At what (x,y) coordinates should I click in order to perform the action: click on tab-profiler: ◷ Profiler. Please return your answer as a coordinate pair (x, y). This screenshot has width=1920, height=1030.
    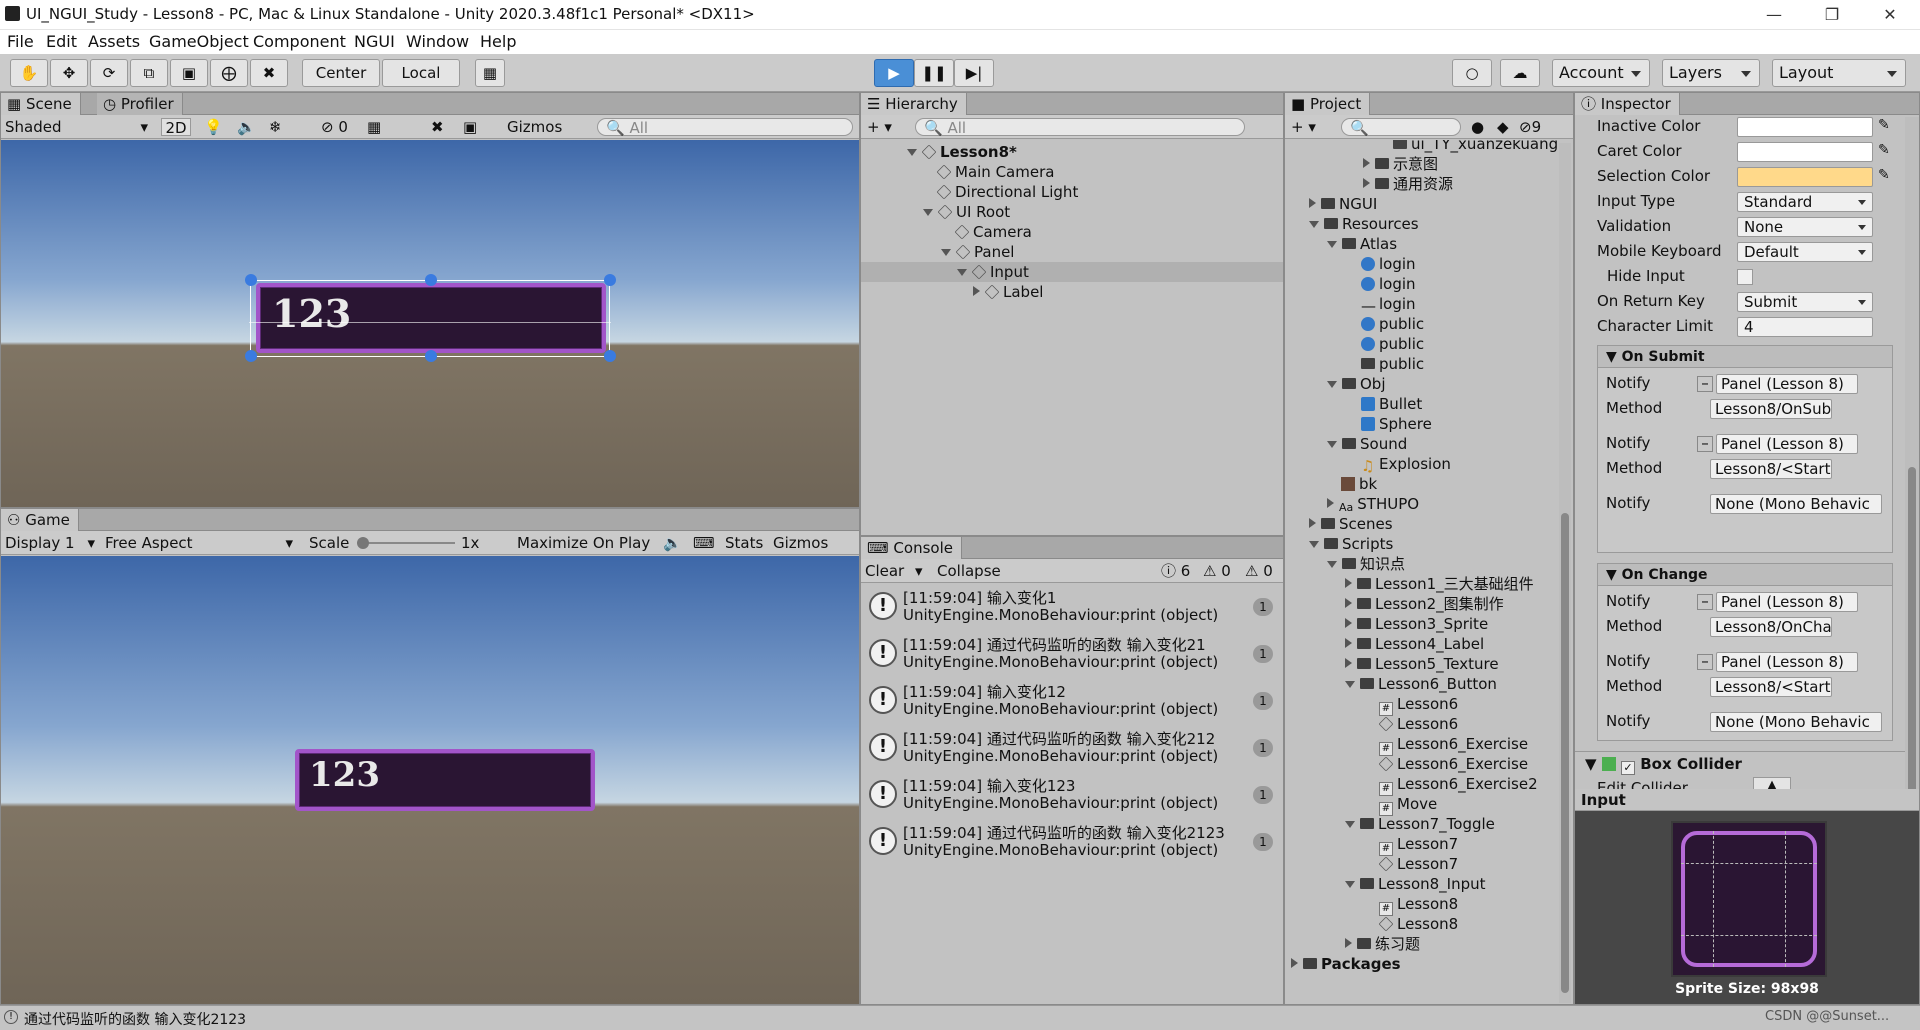
    Looking at the image, I should click on (140, 104).